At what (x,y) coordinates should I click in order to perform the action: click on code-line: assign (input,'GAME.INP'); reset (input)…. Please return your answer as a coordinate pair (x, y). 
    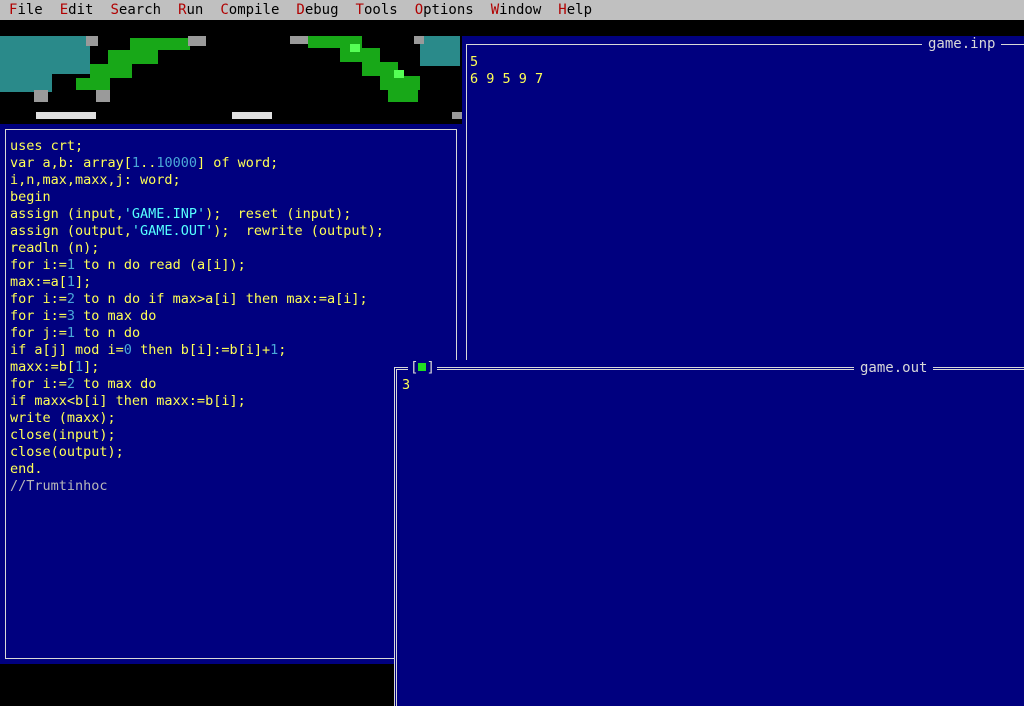
    Looking at the image, I should click on (181, 214).